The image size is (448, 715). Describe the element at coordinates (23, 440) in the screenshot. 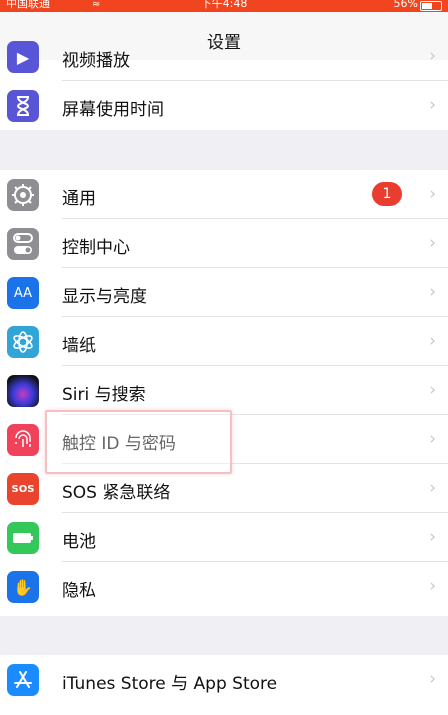

I see `fingerprint-icon` at that location.